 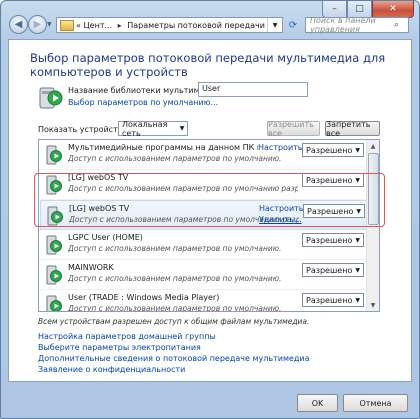 I want to click on highlight-annotation-box, so click(x=209, y=200).